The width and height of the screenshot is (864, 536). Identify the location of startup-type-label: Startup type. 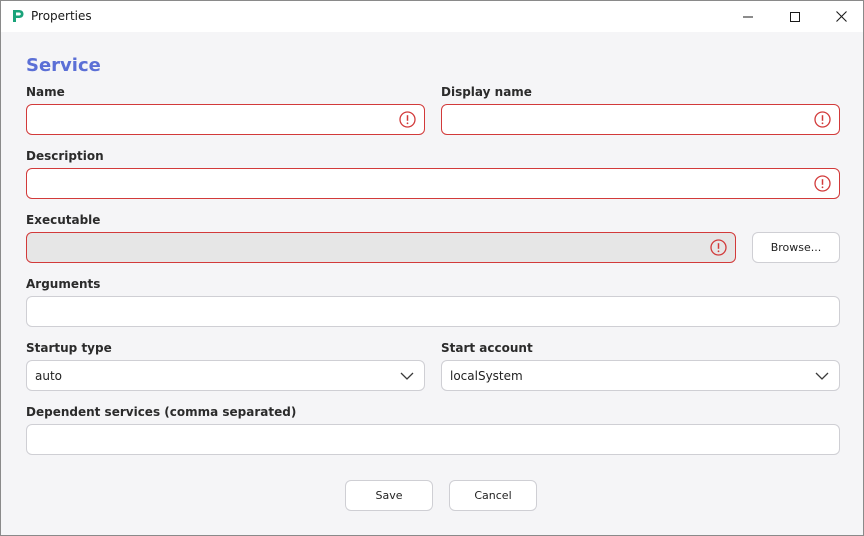
(69, 348).